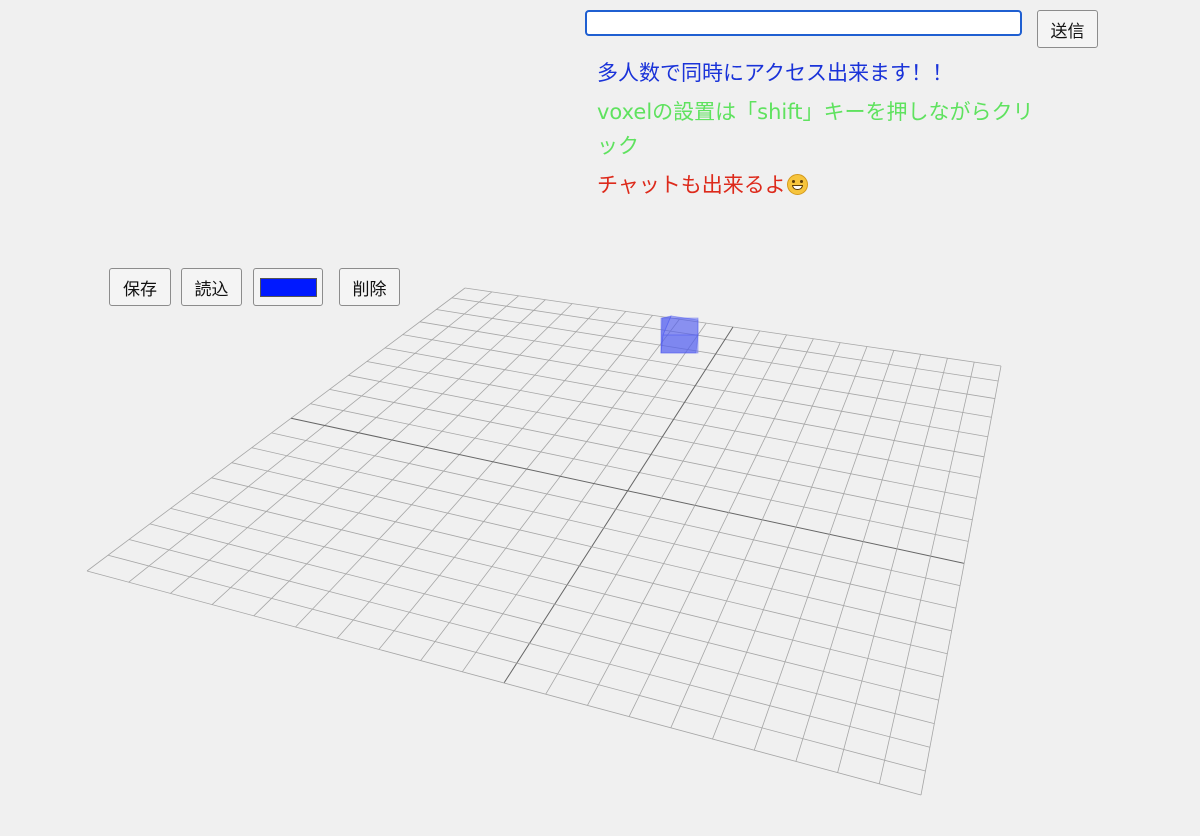 The width and height of the screenshot is (1200, 836). I want to click on voxel-cube, so click(679, 334).